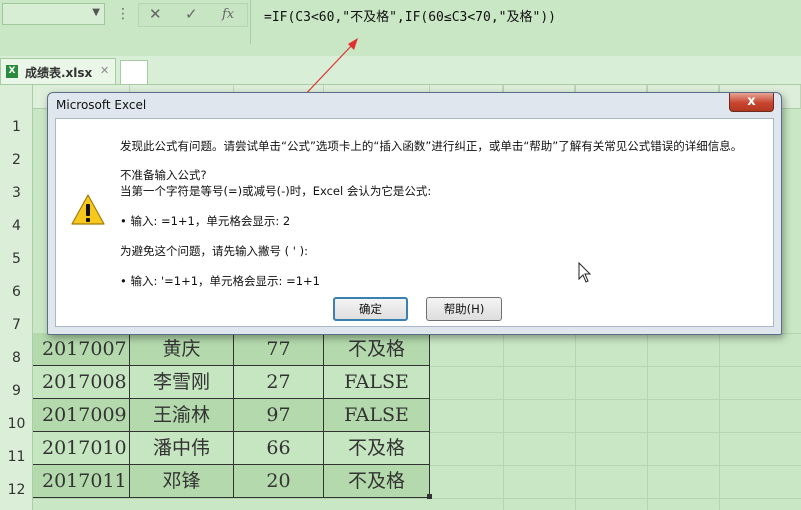 This screenshot has width=801, height=510. What do you see at coordinates (205, 221) in the screenshot?
I see `dialog-message: • 输入: =1+1，单元格会显示: 2` at bounding box center [205, 221].